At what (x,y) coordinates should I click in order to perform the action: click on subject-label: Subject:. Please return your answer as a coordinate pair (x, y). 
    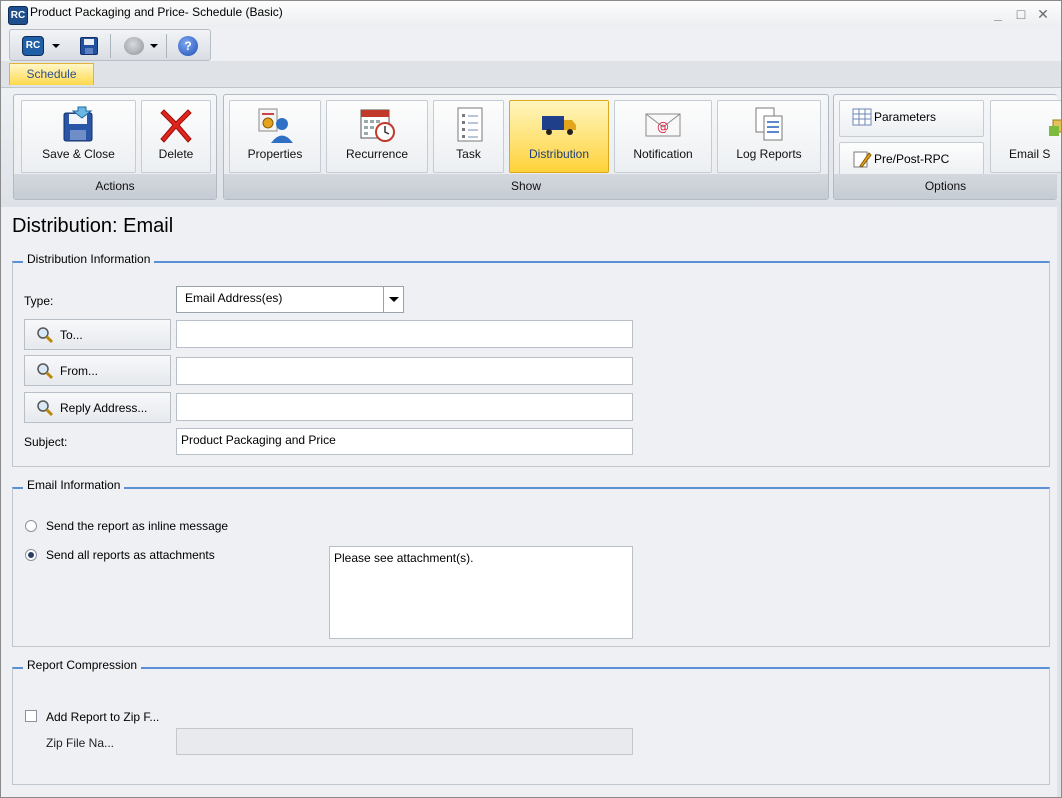
    Looking at the image, I should click on (46, 442).